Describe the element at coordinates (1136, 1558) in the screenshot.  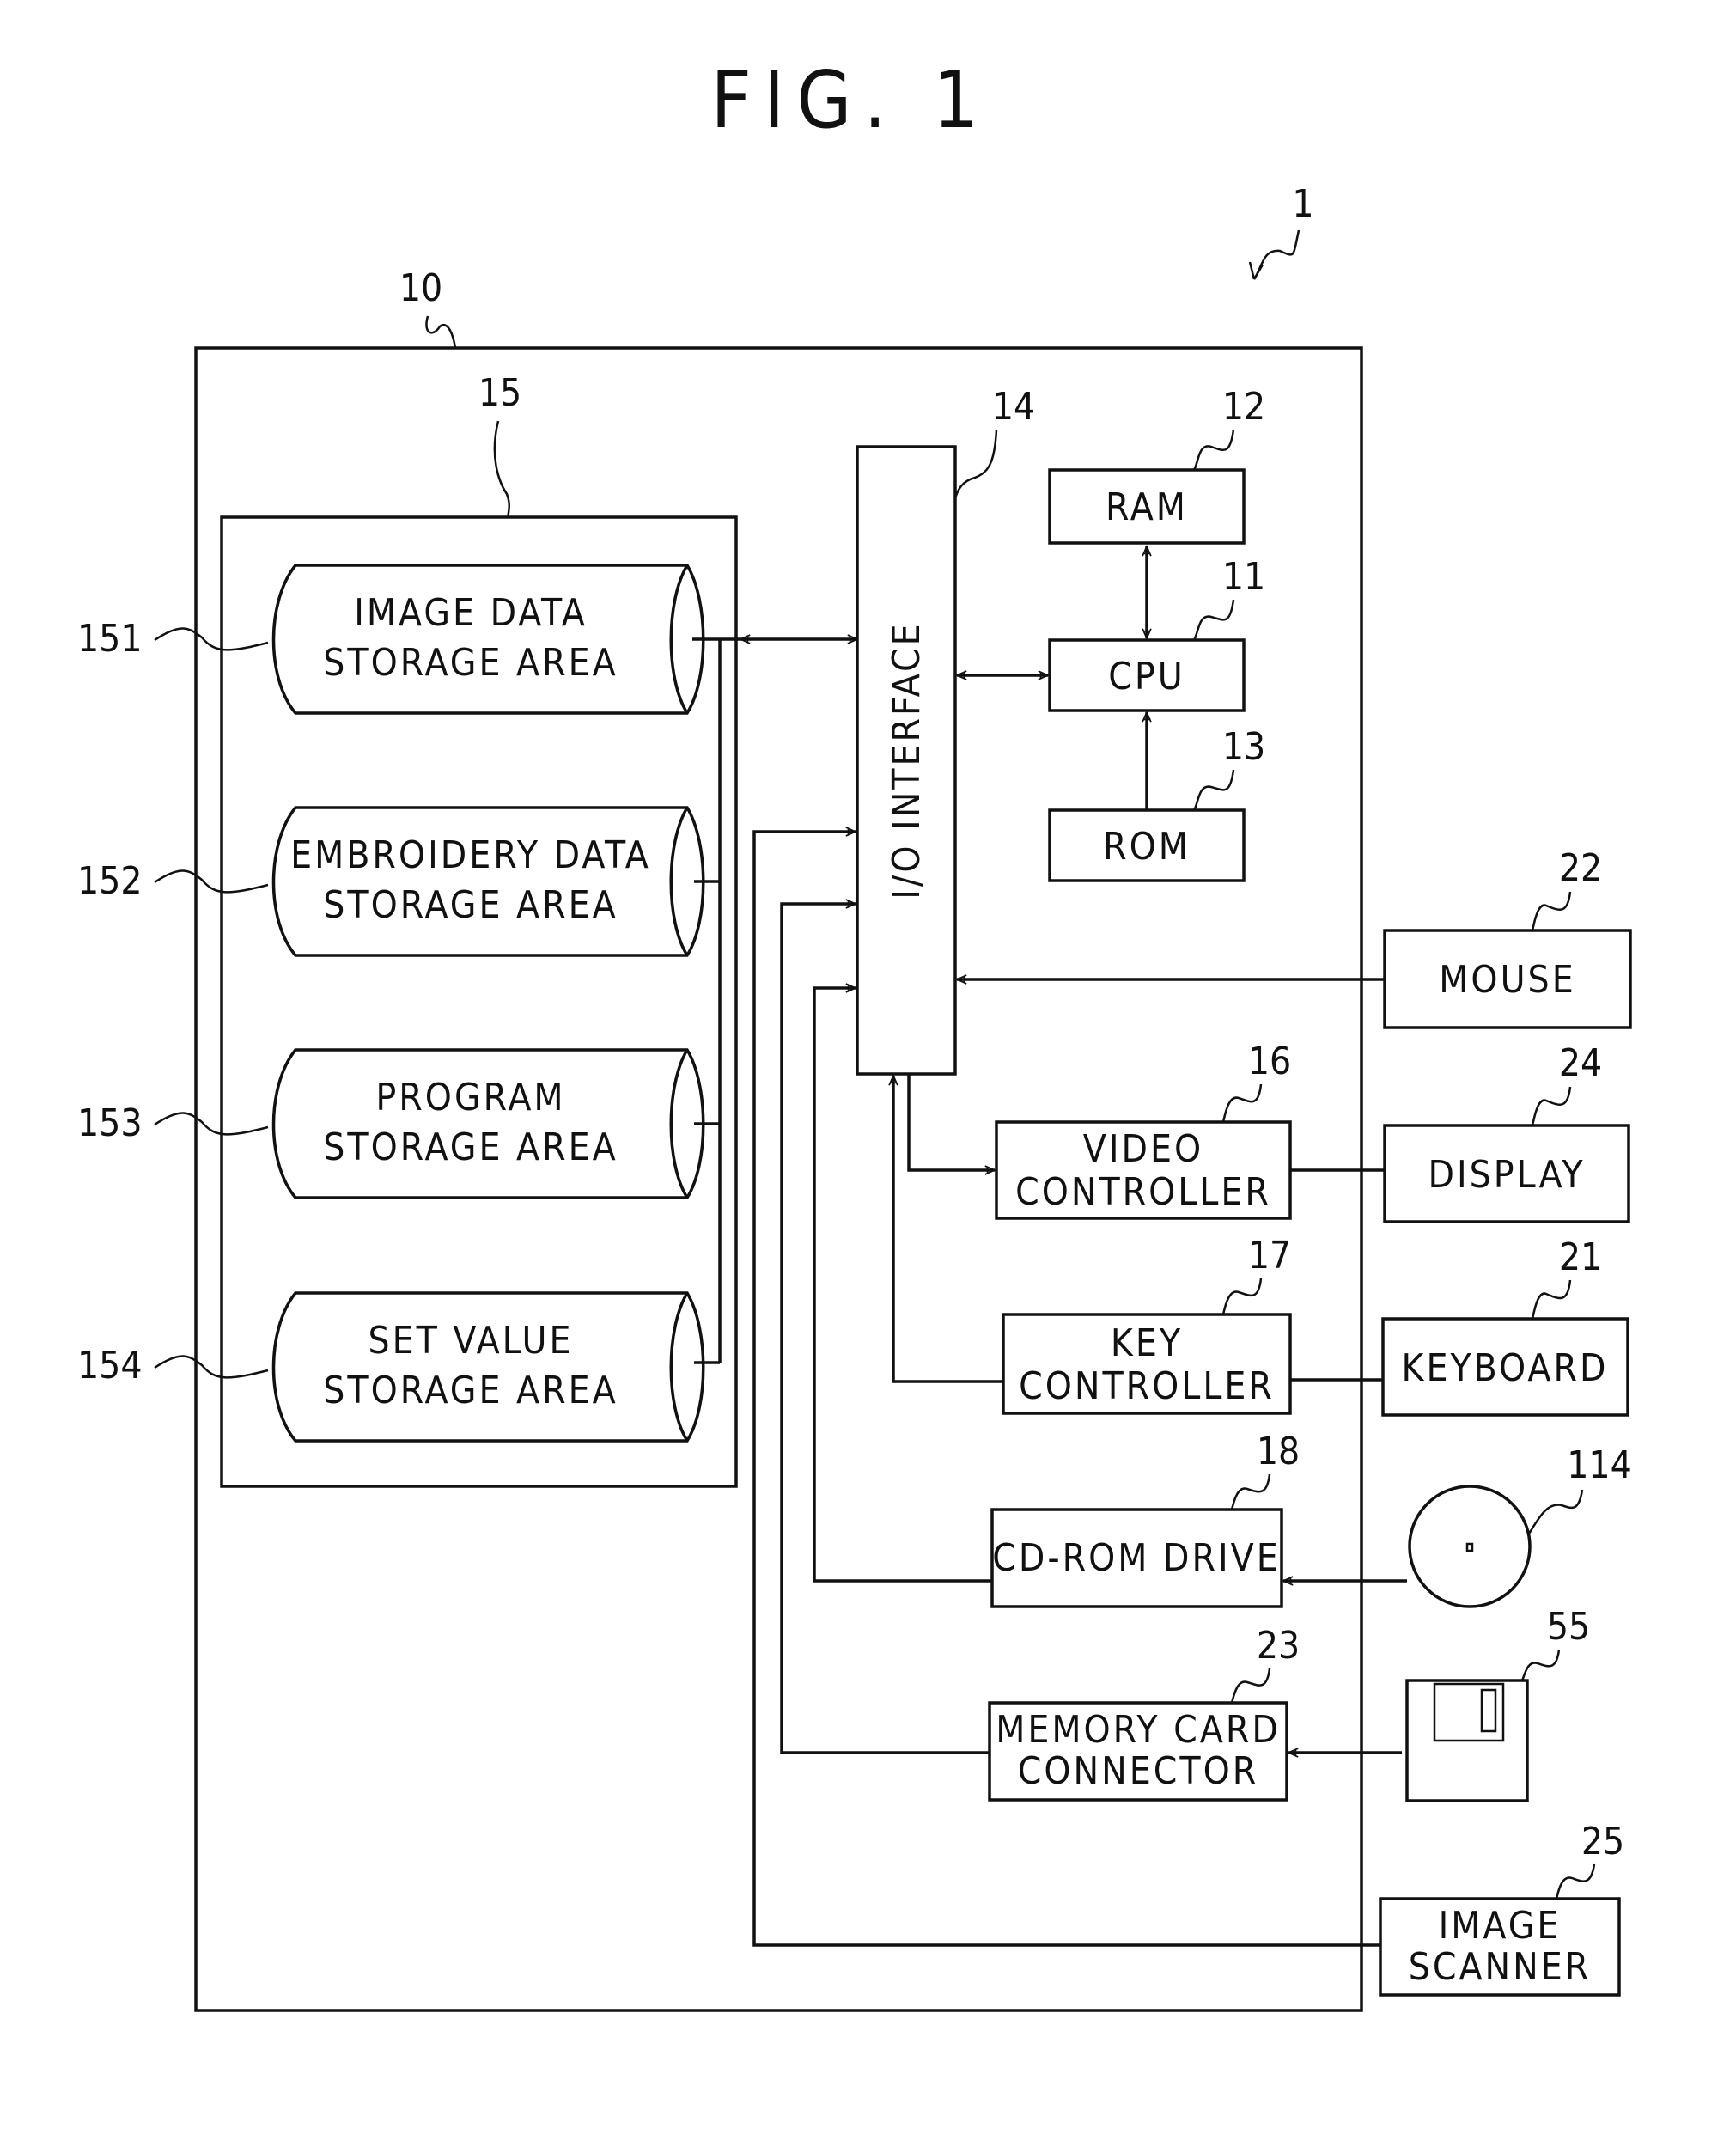
I see `cdrom-drive-label: CD-ROM DRIVE` at that location.